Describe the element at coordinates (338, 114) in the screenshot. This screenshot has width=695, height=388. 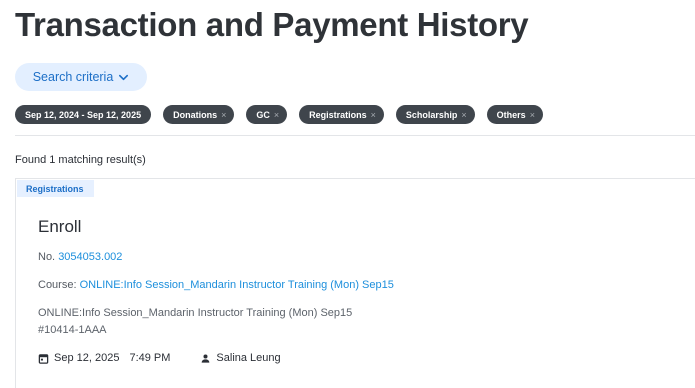
I see `filter-chip-label: Registrations` at that location.